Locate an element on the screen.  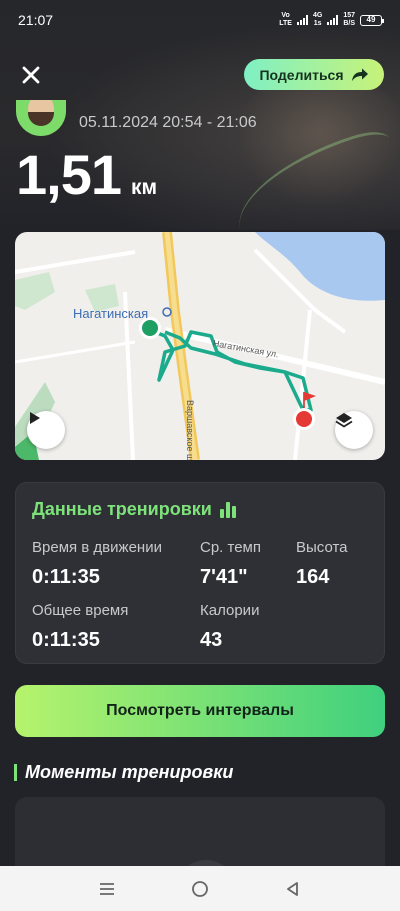
stat-avg-pace: Ср. темп 7'41" is located at coordinates (230, 563).